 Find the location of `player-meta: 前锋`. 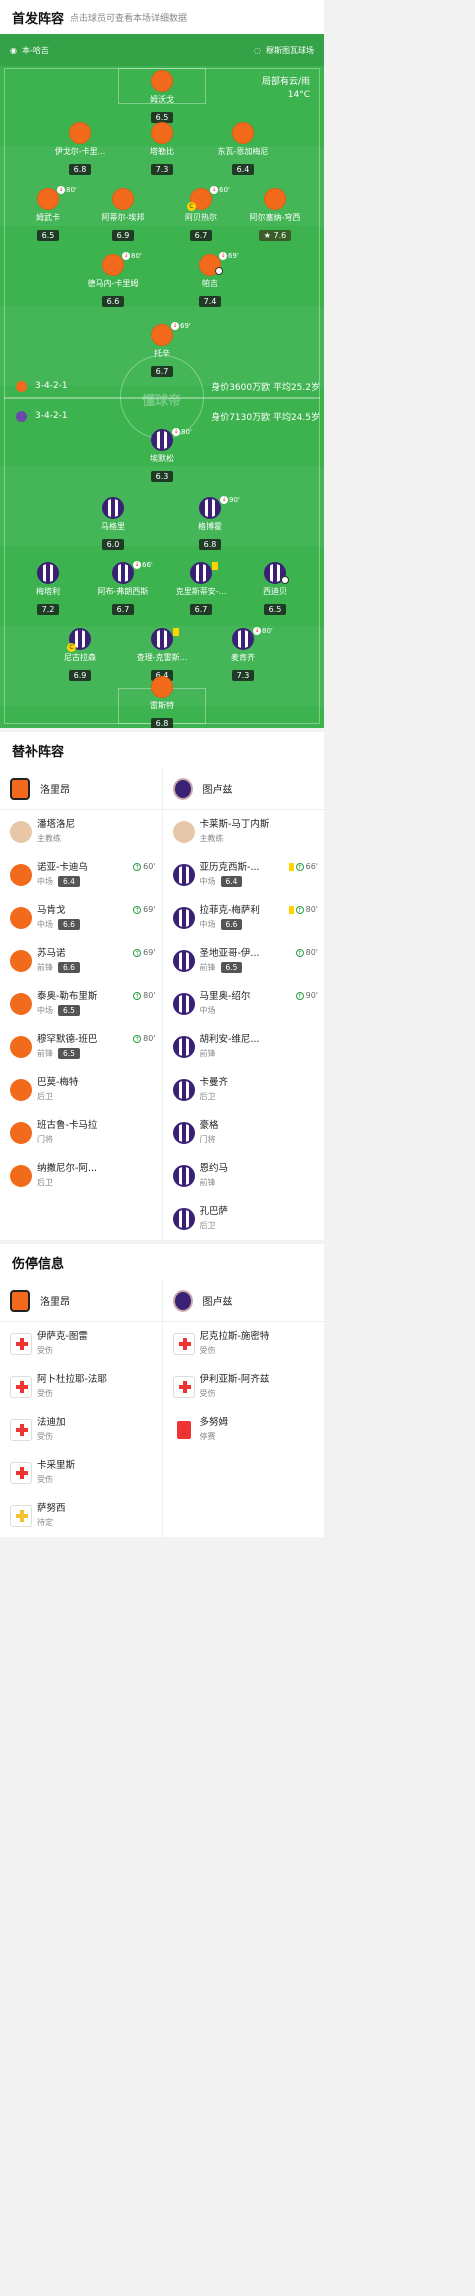

player-meta: 前锋 is located at coordinates (214, 1183).